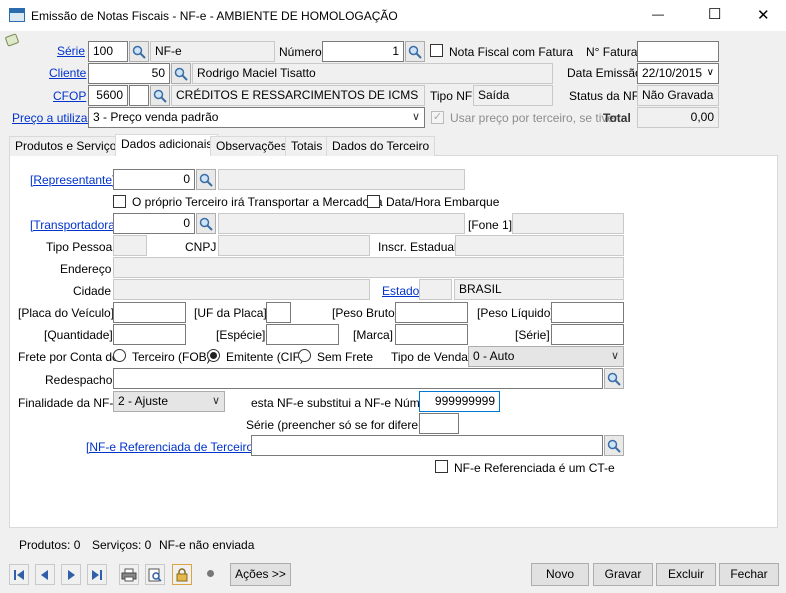 This screenshot has height=593, width=786. What do you see at coordinates (66, 313) in the screenshot?
I see `placa-label: [Placa do Veículo]` at bounding box center [66, 313].